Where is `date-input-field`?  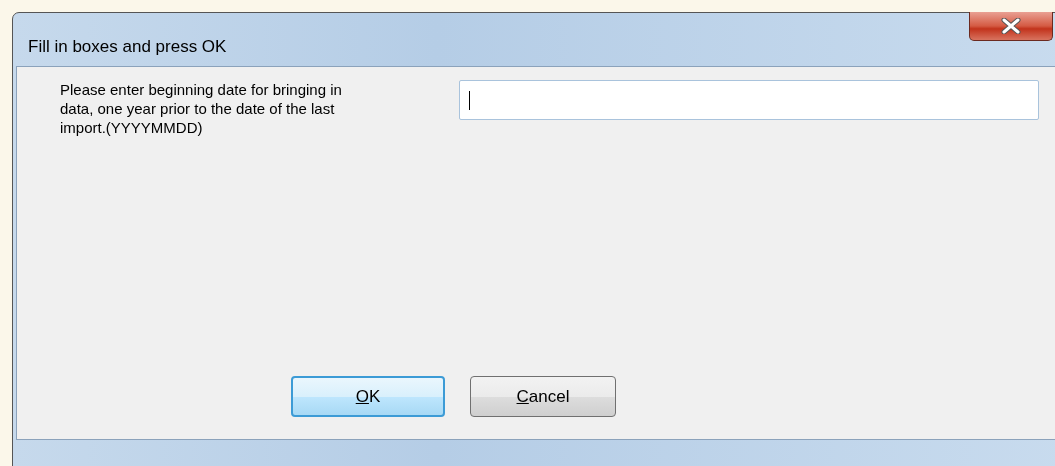
date-input-field is located at coordinates (749, 100).